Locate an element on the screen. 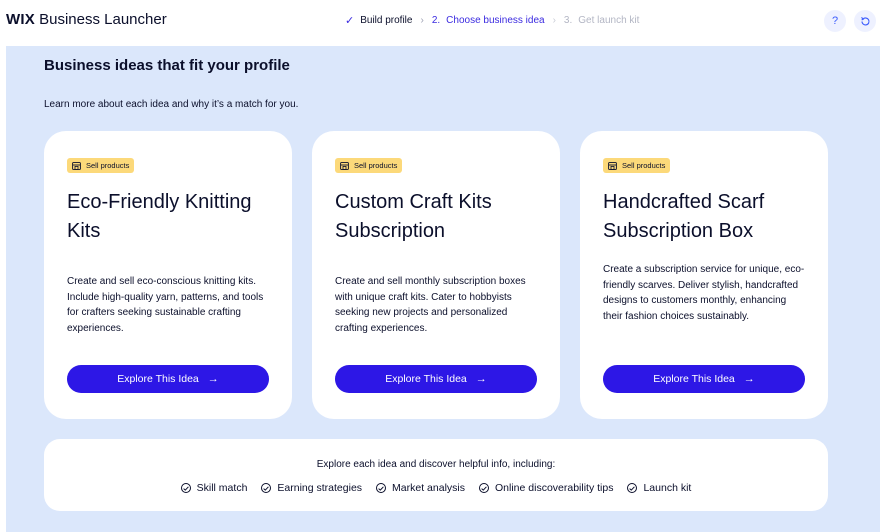 The width and height of the screenshot is (880, 532). step-label: Choose business idea is located at coordinates (495, 20).